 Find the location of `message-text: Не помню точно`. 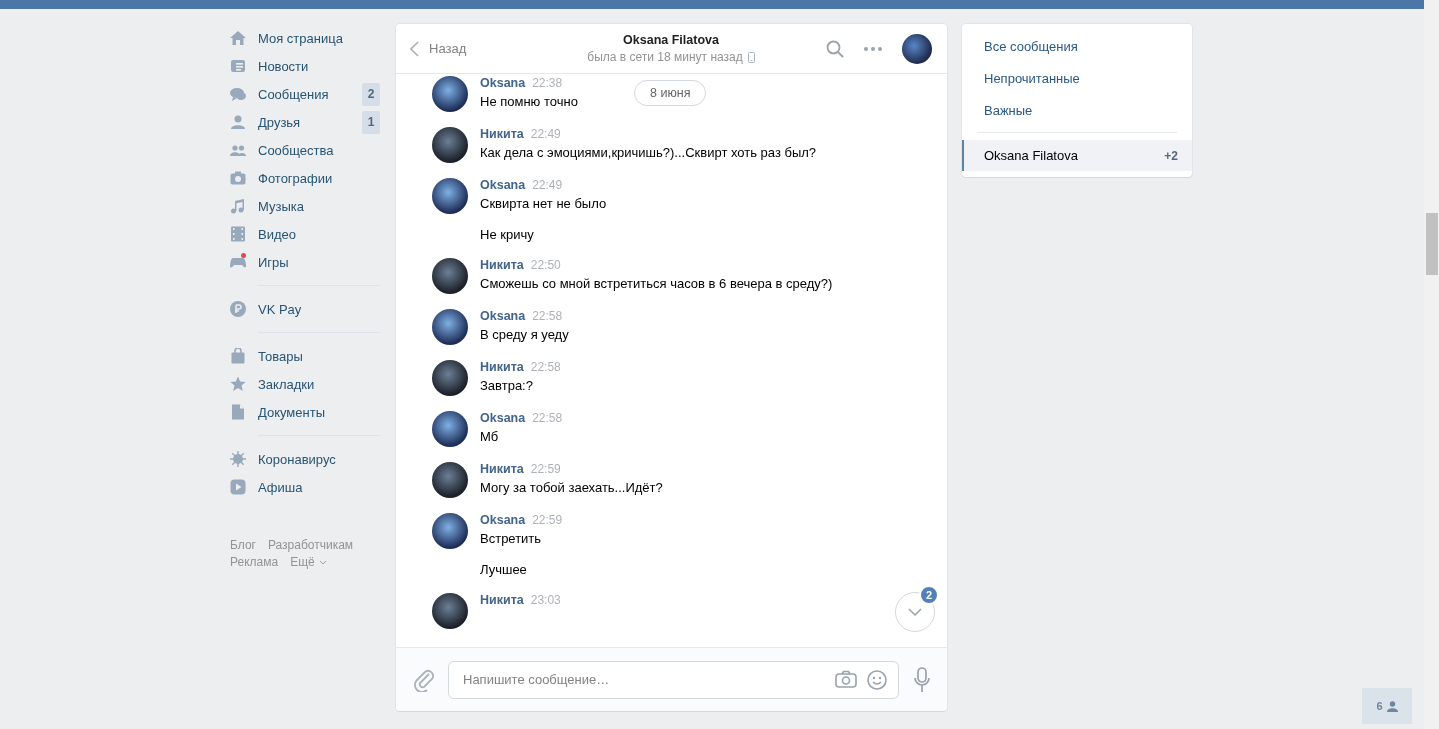

message-text: Не помню точно is located at coordinates (529, 101).